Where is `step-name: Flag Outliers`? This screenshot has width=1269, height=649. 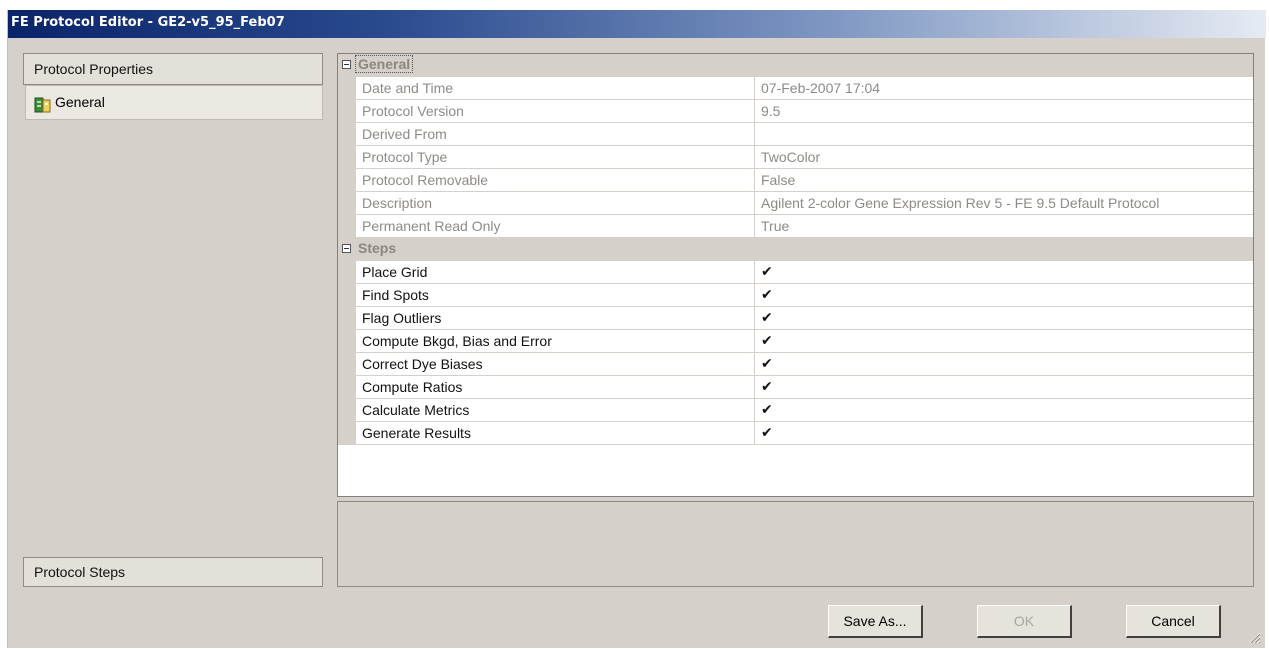 step-name: Flag Outliers is located at coordinates (555, 318).